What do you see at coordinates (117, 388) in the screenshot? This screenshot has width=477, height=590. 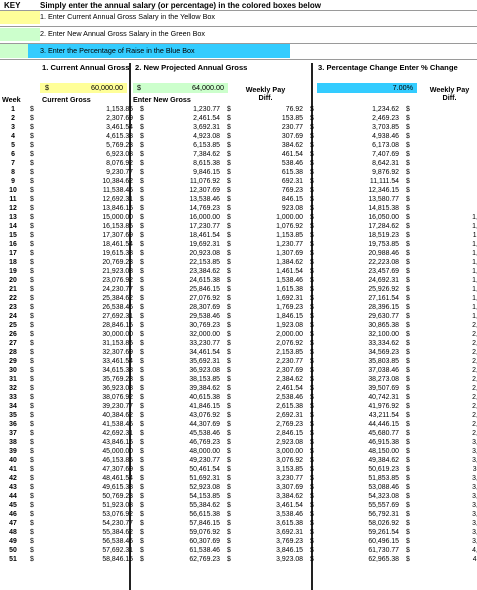 I see `current-gross-cell: 36,923.08` at bounding box center [117, 388].